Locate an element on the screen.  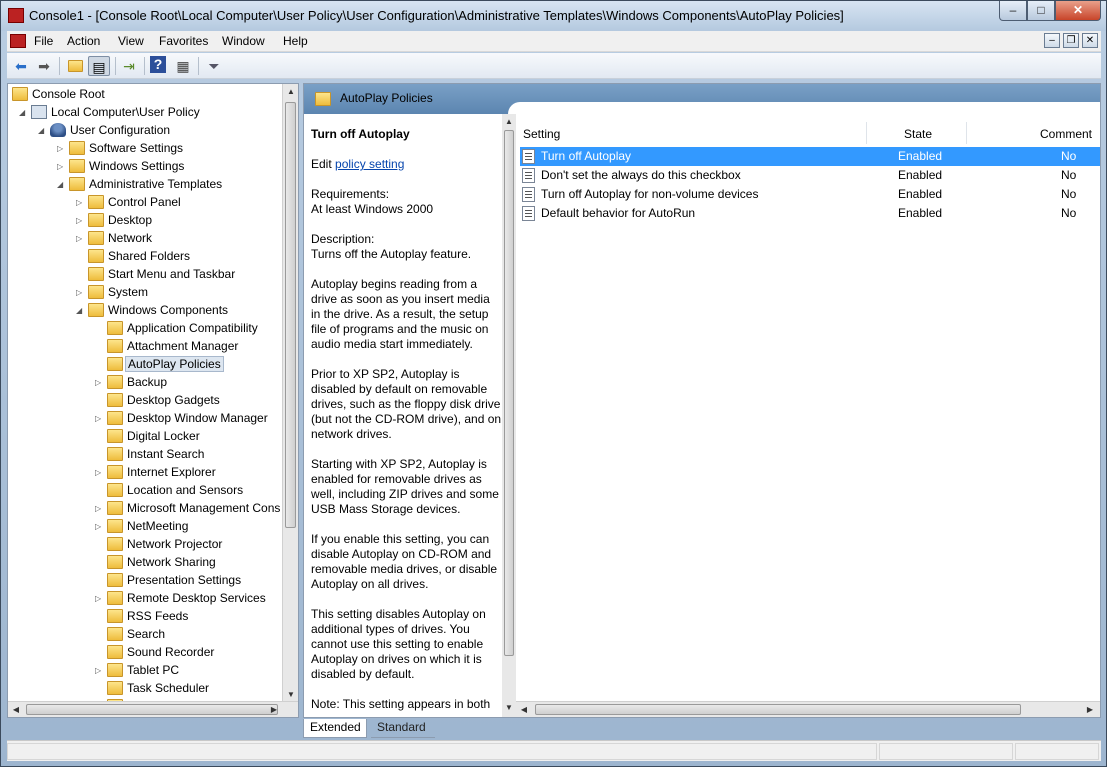
tree-item-label: Location and Sensors is located at coordinates (185, 490).